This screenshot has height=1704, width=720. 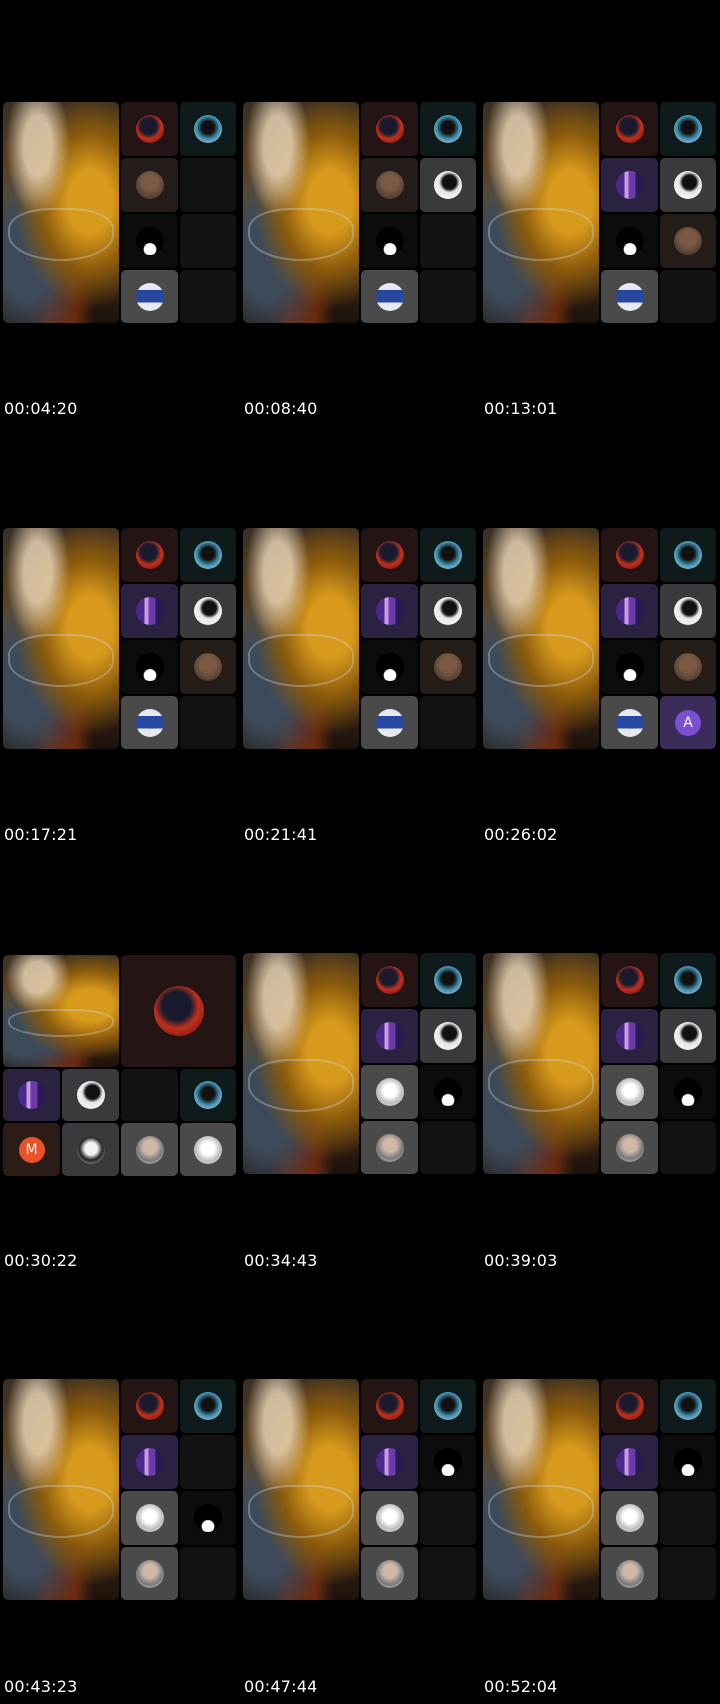 What do you see at coordinates (281, 834) in the screenshot?
I see `timestamp: 00:21:41` at bounding box center [281, 834].